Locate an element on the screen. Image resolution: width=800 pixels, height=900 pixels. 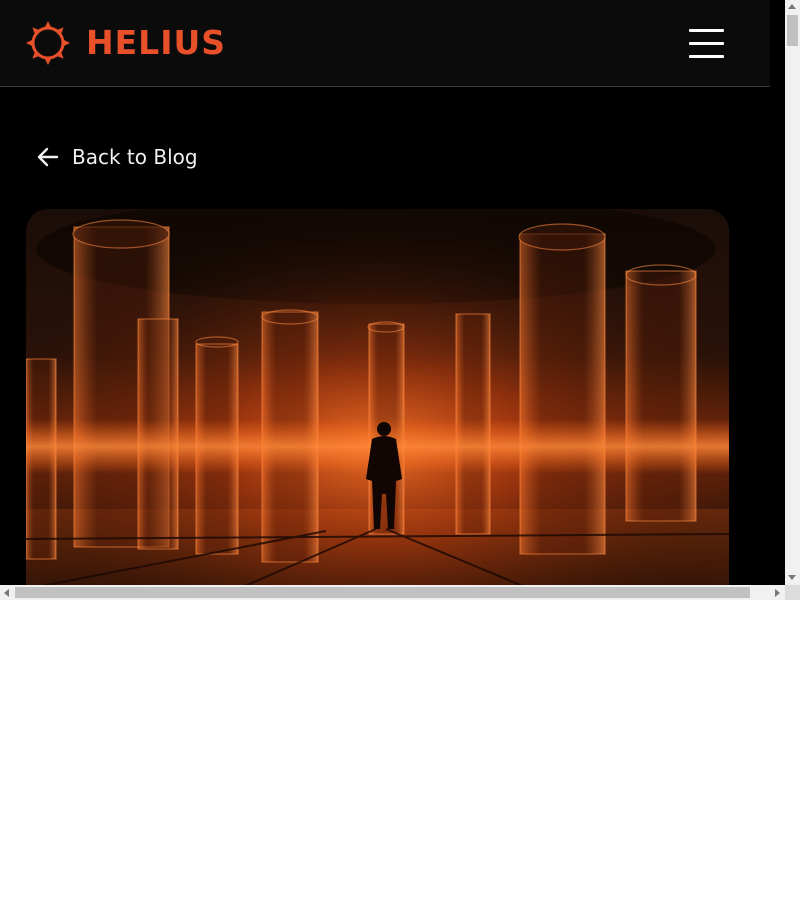
scroll-up-icon is located at coordinates (792, 6).